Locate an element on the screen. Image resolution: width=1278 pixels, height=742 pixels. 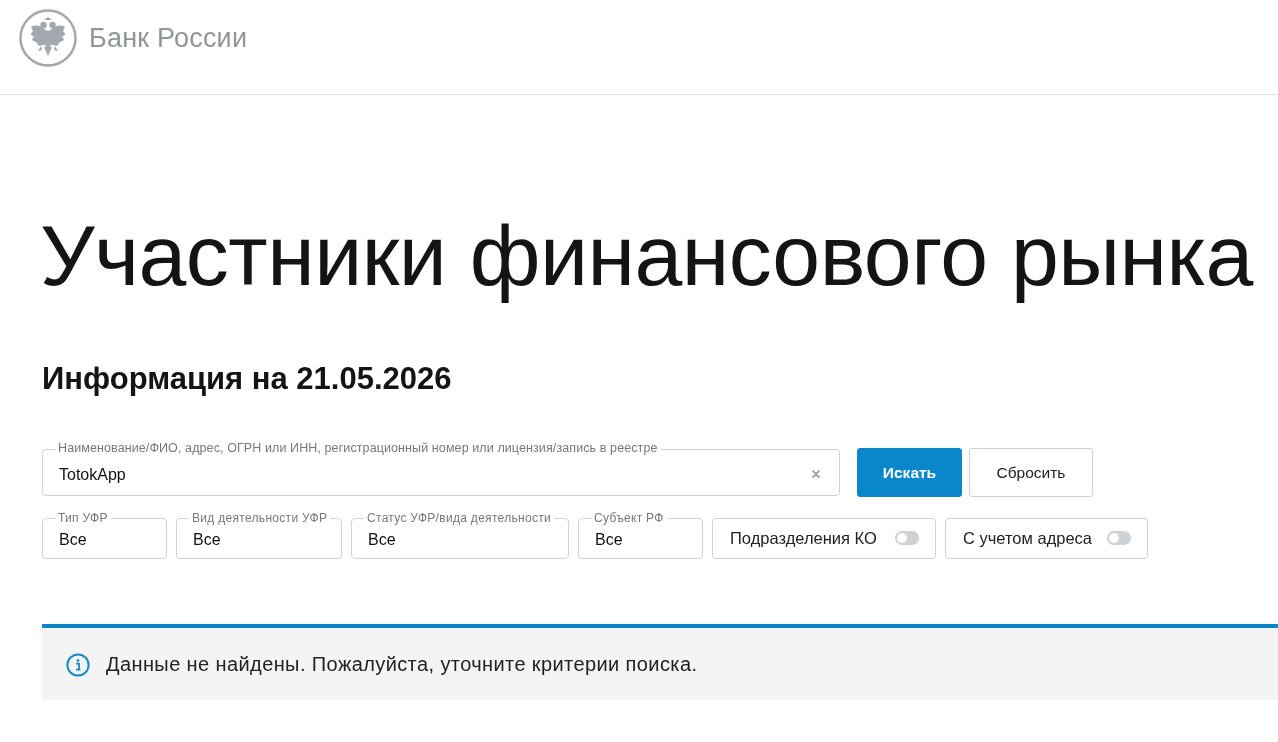
page-title: Участники финансового рынка is located at coordinates (646, 255).